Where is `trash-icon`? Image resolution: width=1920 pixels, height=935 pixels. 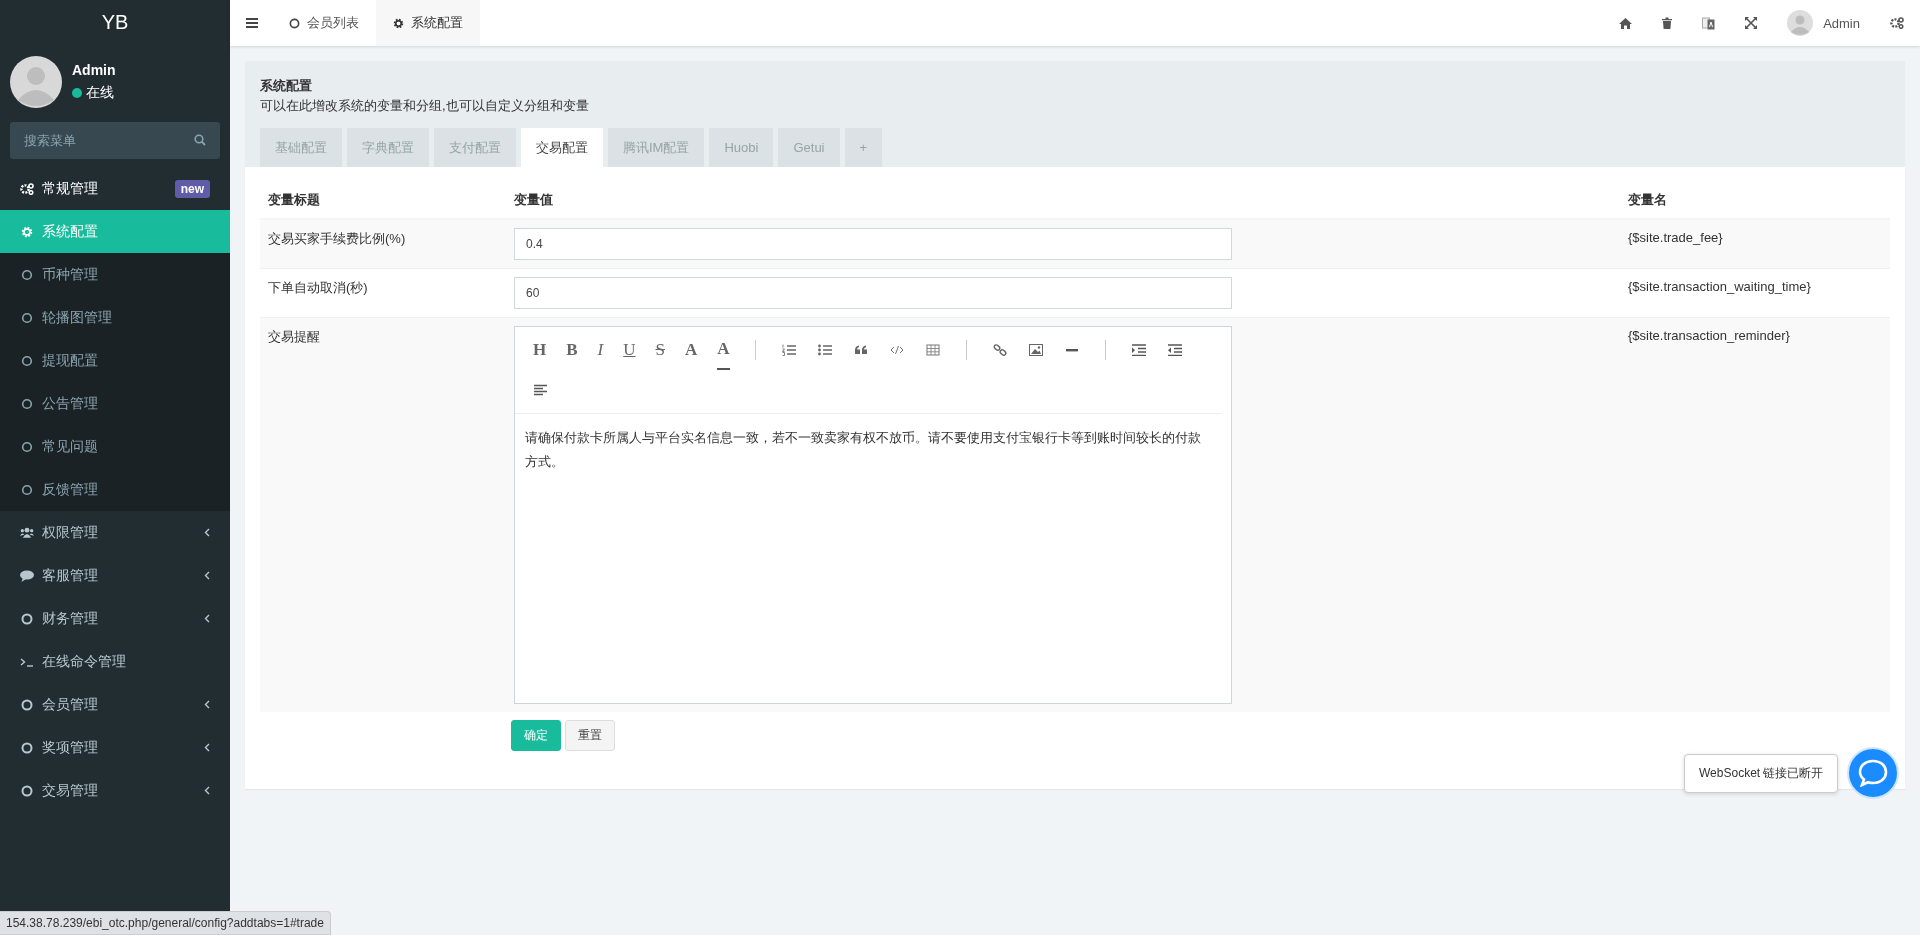 trash-icon is located at coordinates (1667, 23).